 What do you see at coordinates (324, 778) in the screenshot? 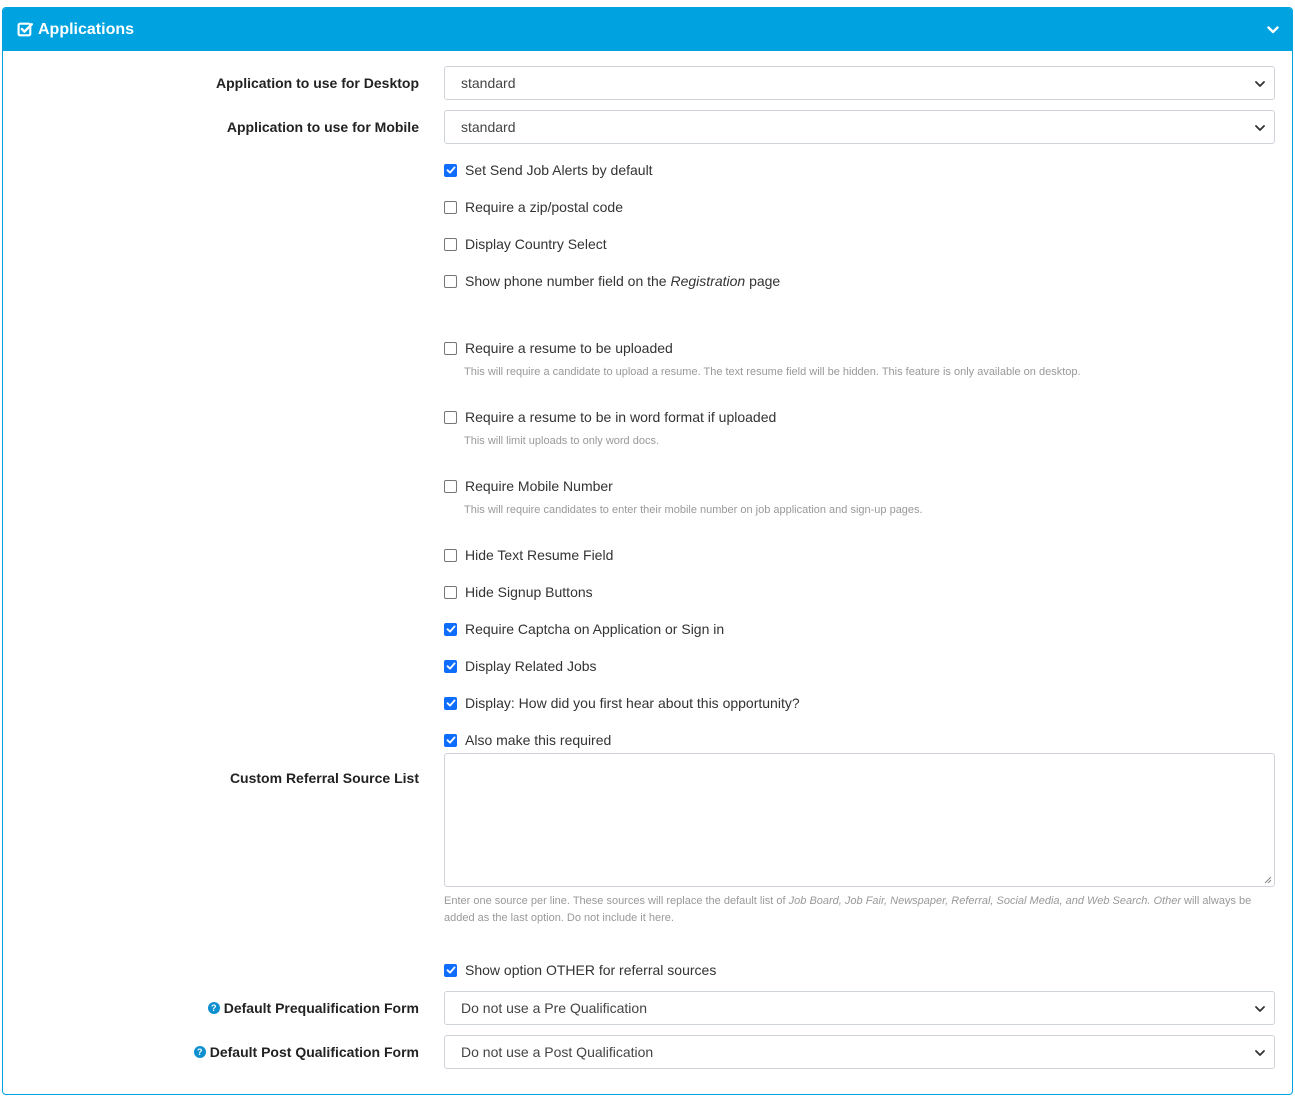
I see `referral-list-label: Custom Referral Source List` at bounding box center [324, 778].